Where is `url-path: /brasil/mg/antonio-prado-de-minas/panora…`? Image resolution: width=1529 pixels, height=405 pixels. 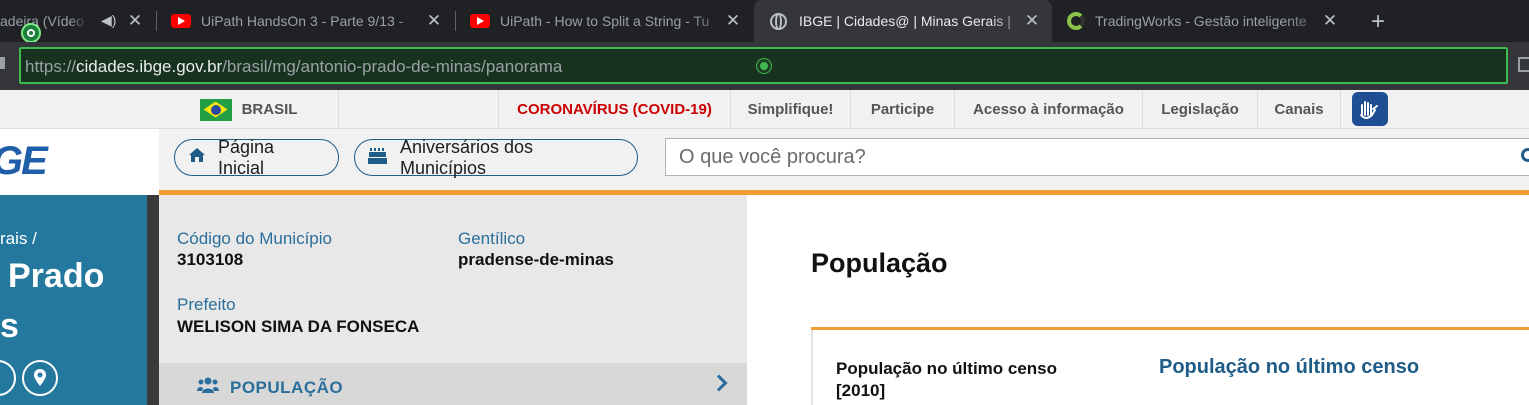 url-path: /brasil/mg/antonio-prado-de-minas/panora… is located at coordinates (392, 66).